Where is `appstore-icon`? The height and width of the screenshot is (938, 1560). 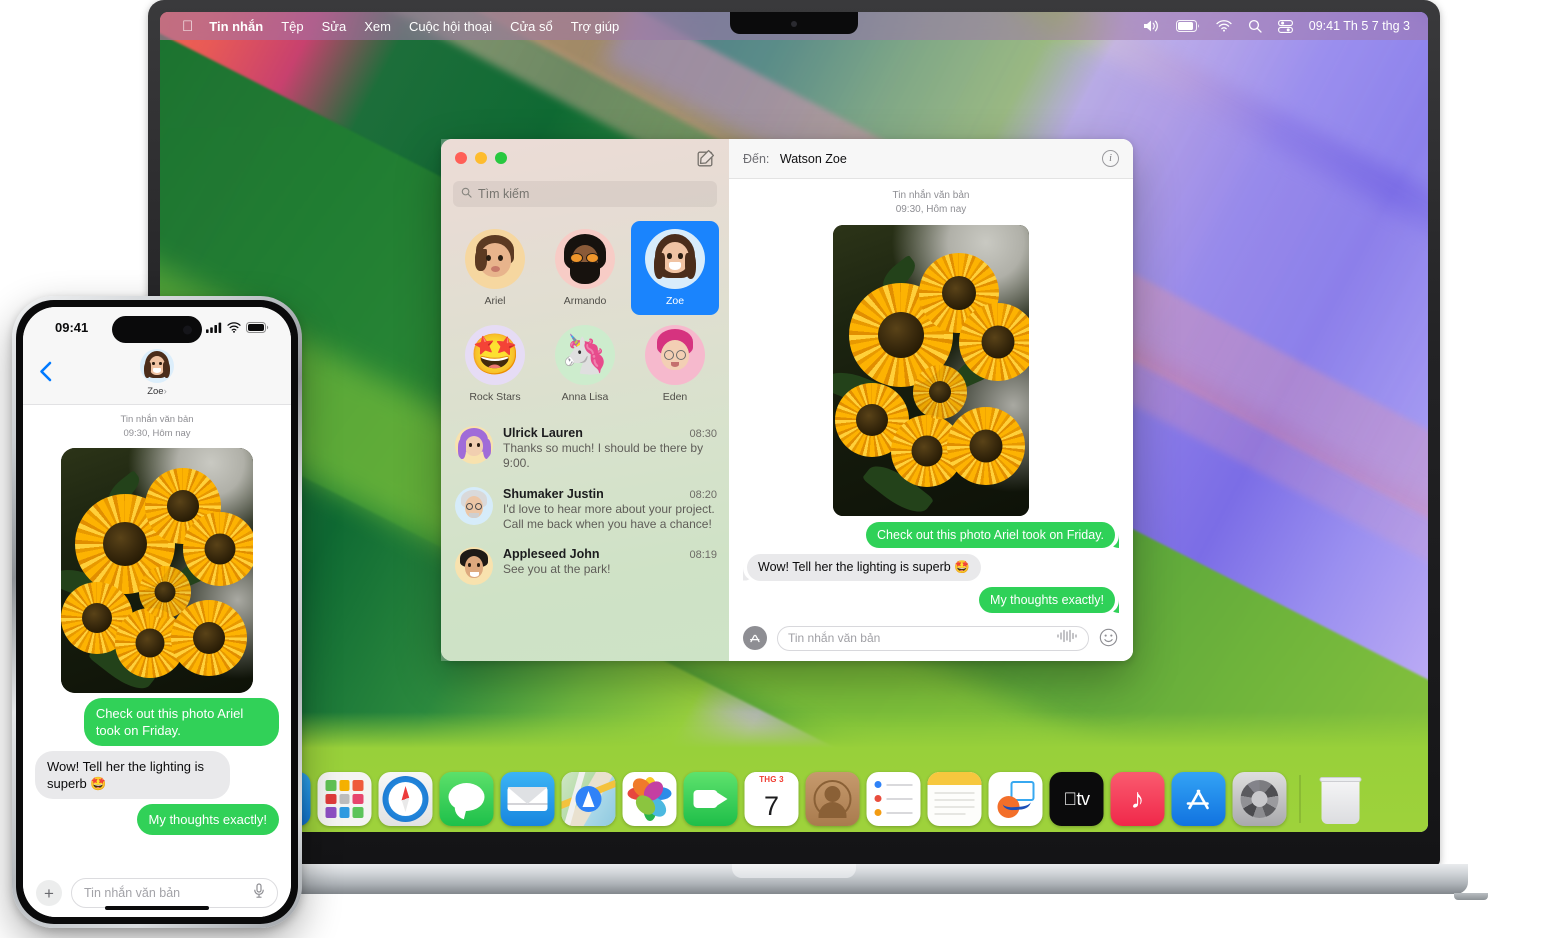
appstore-icon is located at coordinates (1198, 799).